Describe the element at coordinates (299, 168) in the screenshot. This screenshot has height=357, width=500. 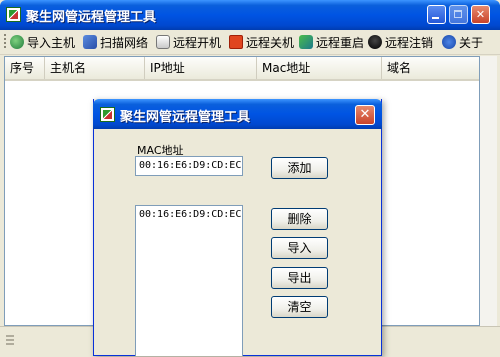
I see `add-button: 添加` at that location.